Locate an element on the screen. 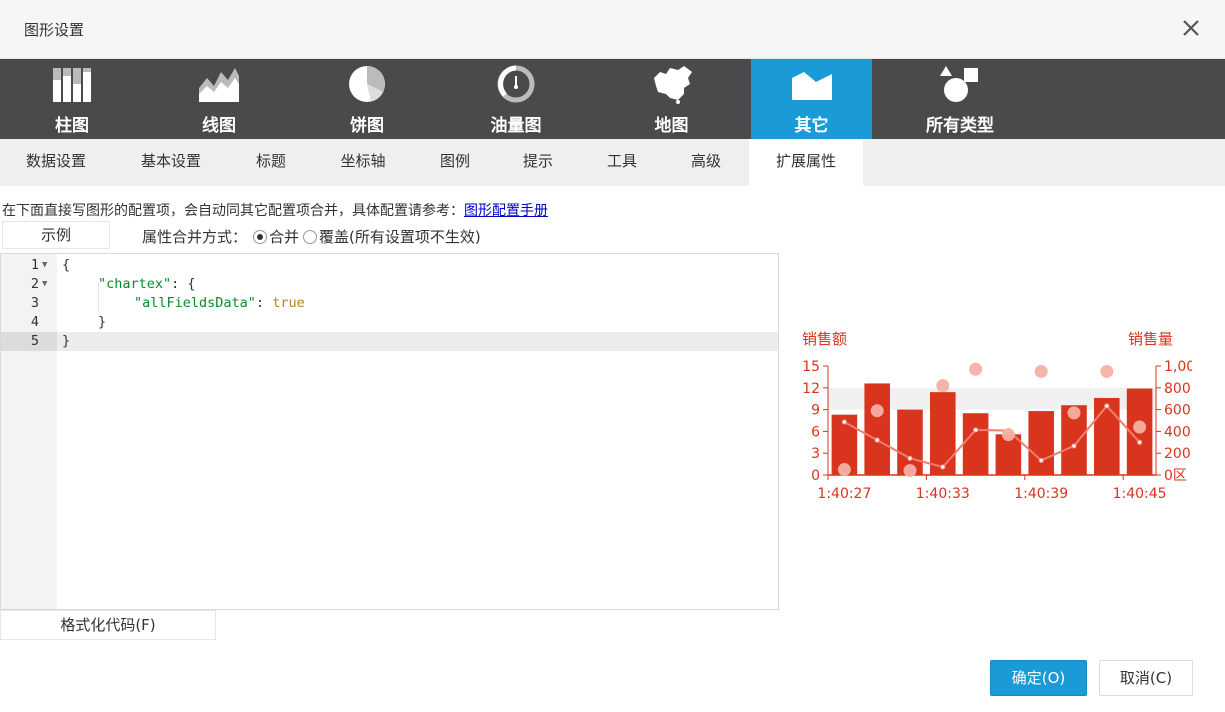  left-tick-label: 12 is located at coordinates (811, 389).